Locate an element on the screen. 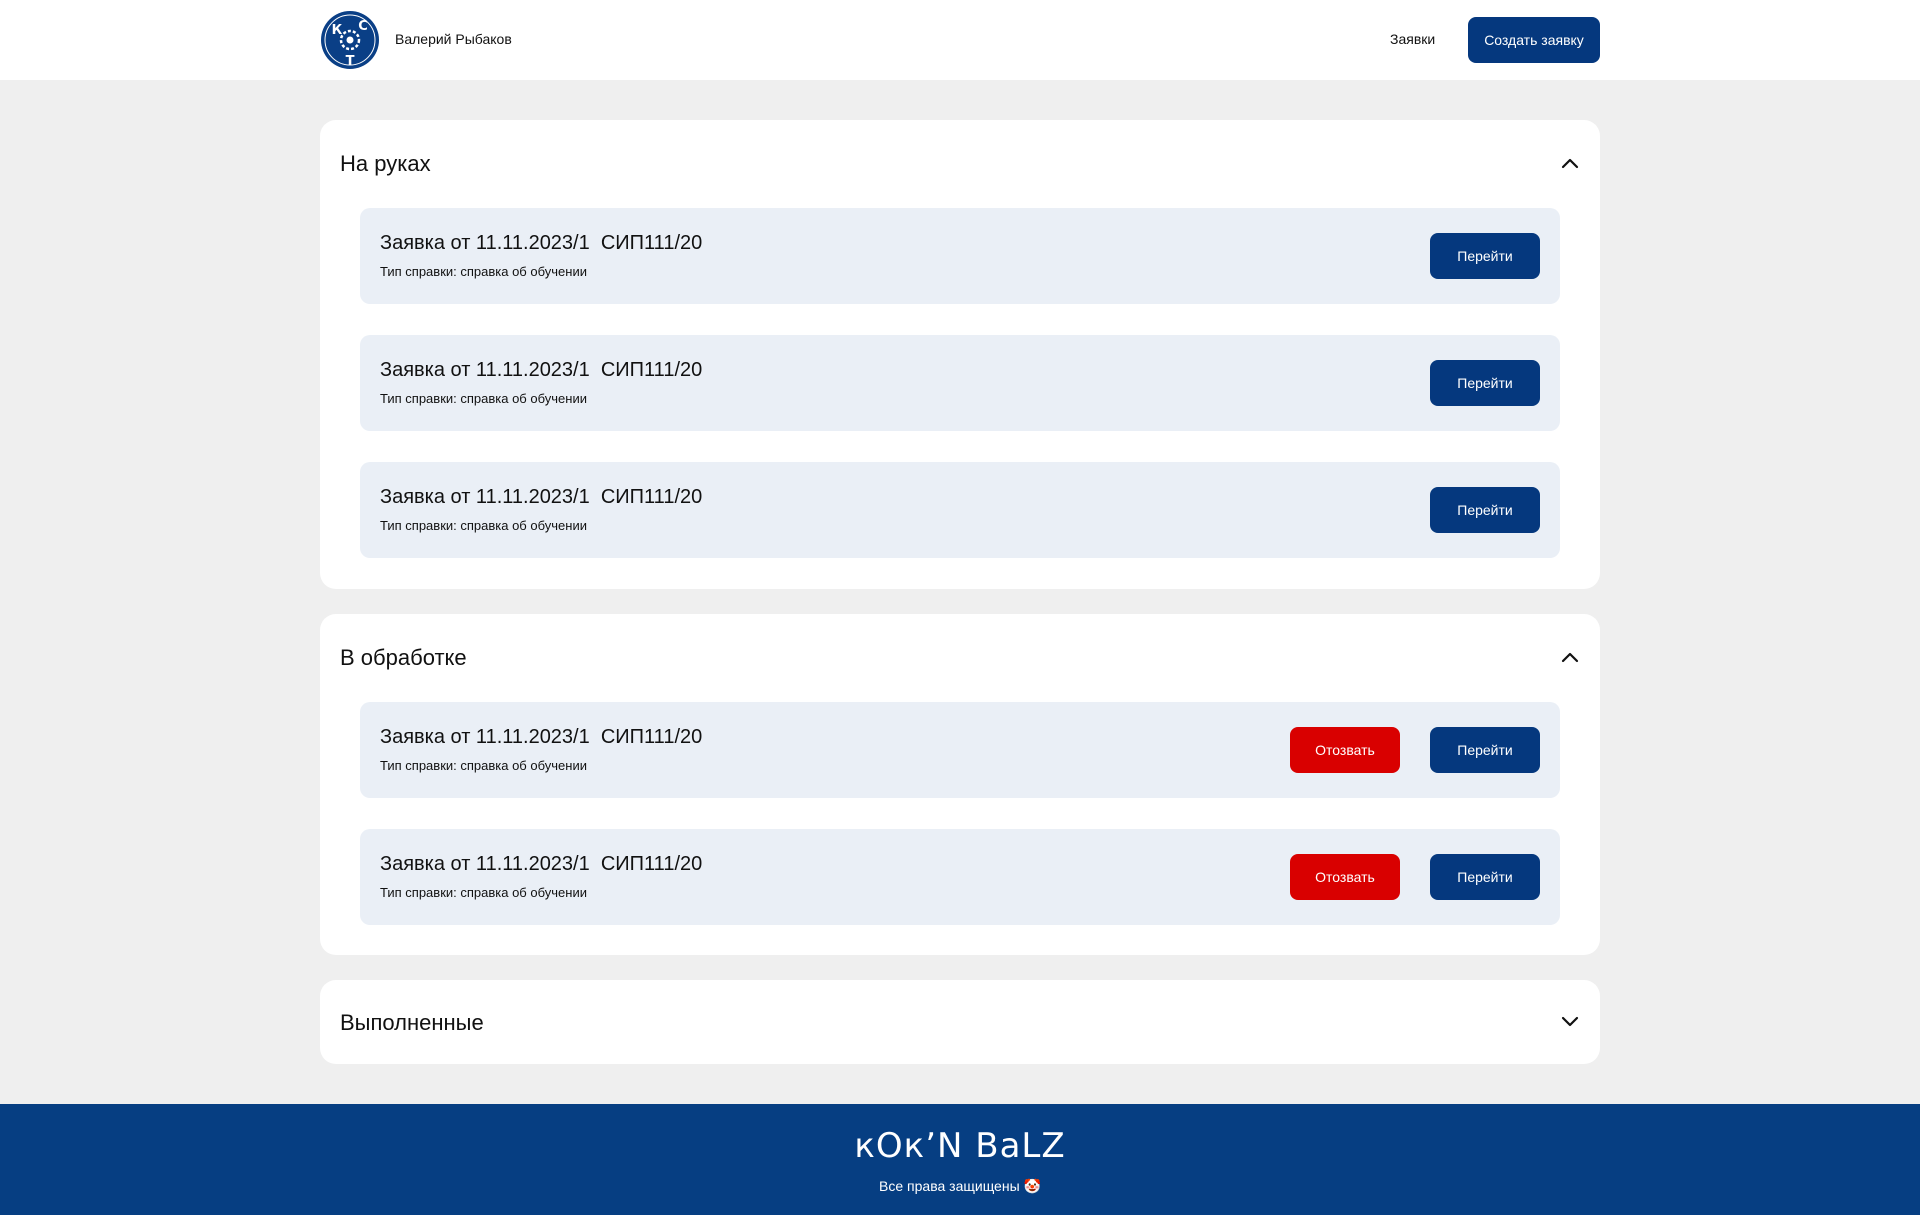 The width and height of the screenshot is (1920, 1215). nav-link-requests: Заявки is located at coordinates (1412, 39).